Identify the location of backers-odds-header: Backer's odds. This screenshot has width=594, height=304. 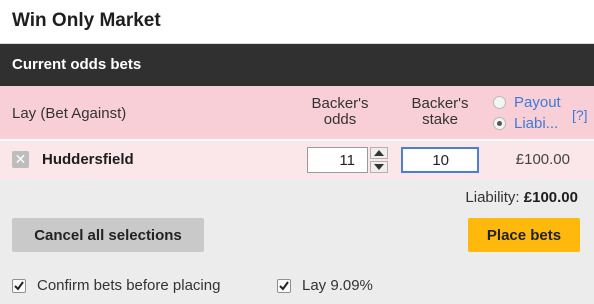
(340, 112).